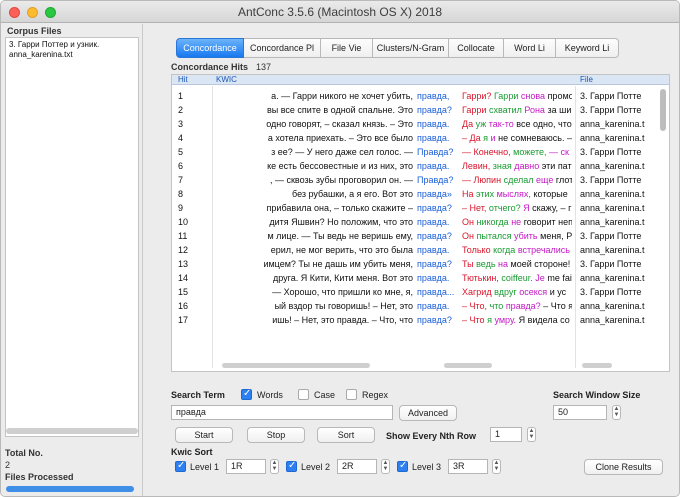 Image resolution: width=680 pixels, height=497 pixels. Describe the element at coordinates (597, 365) in the screenshot. I see `file-column-scrollbar` at that location.